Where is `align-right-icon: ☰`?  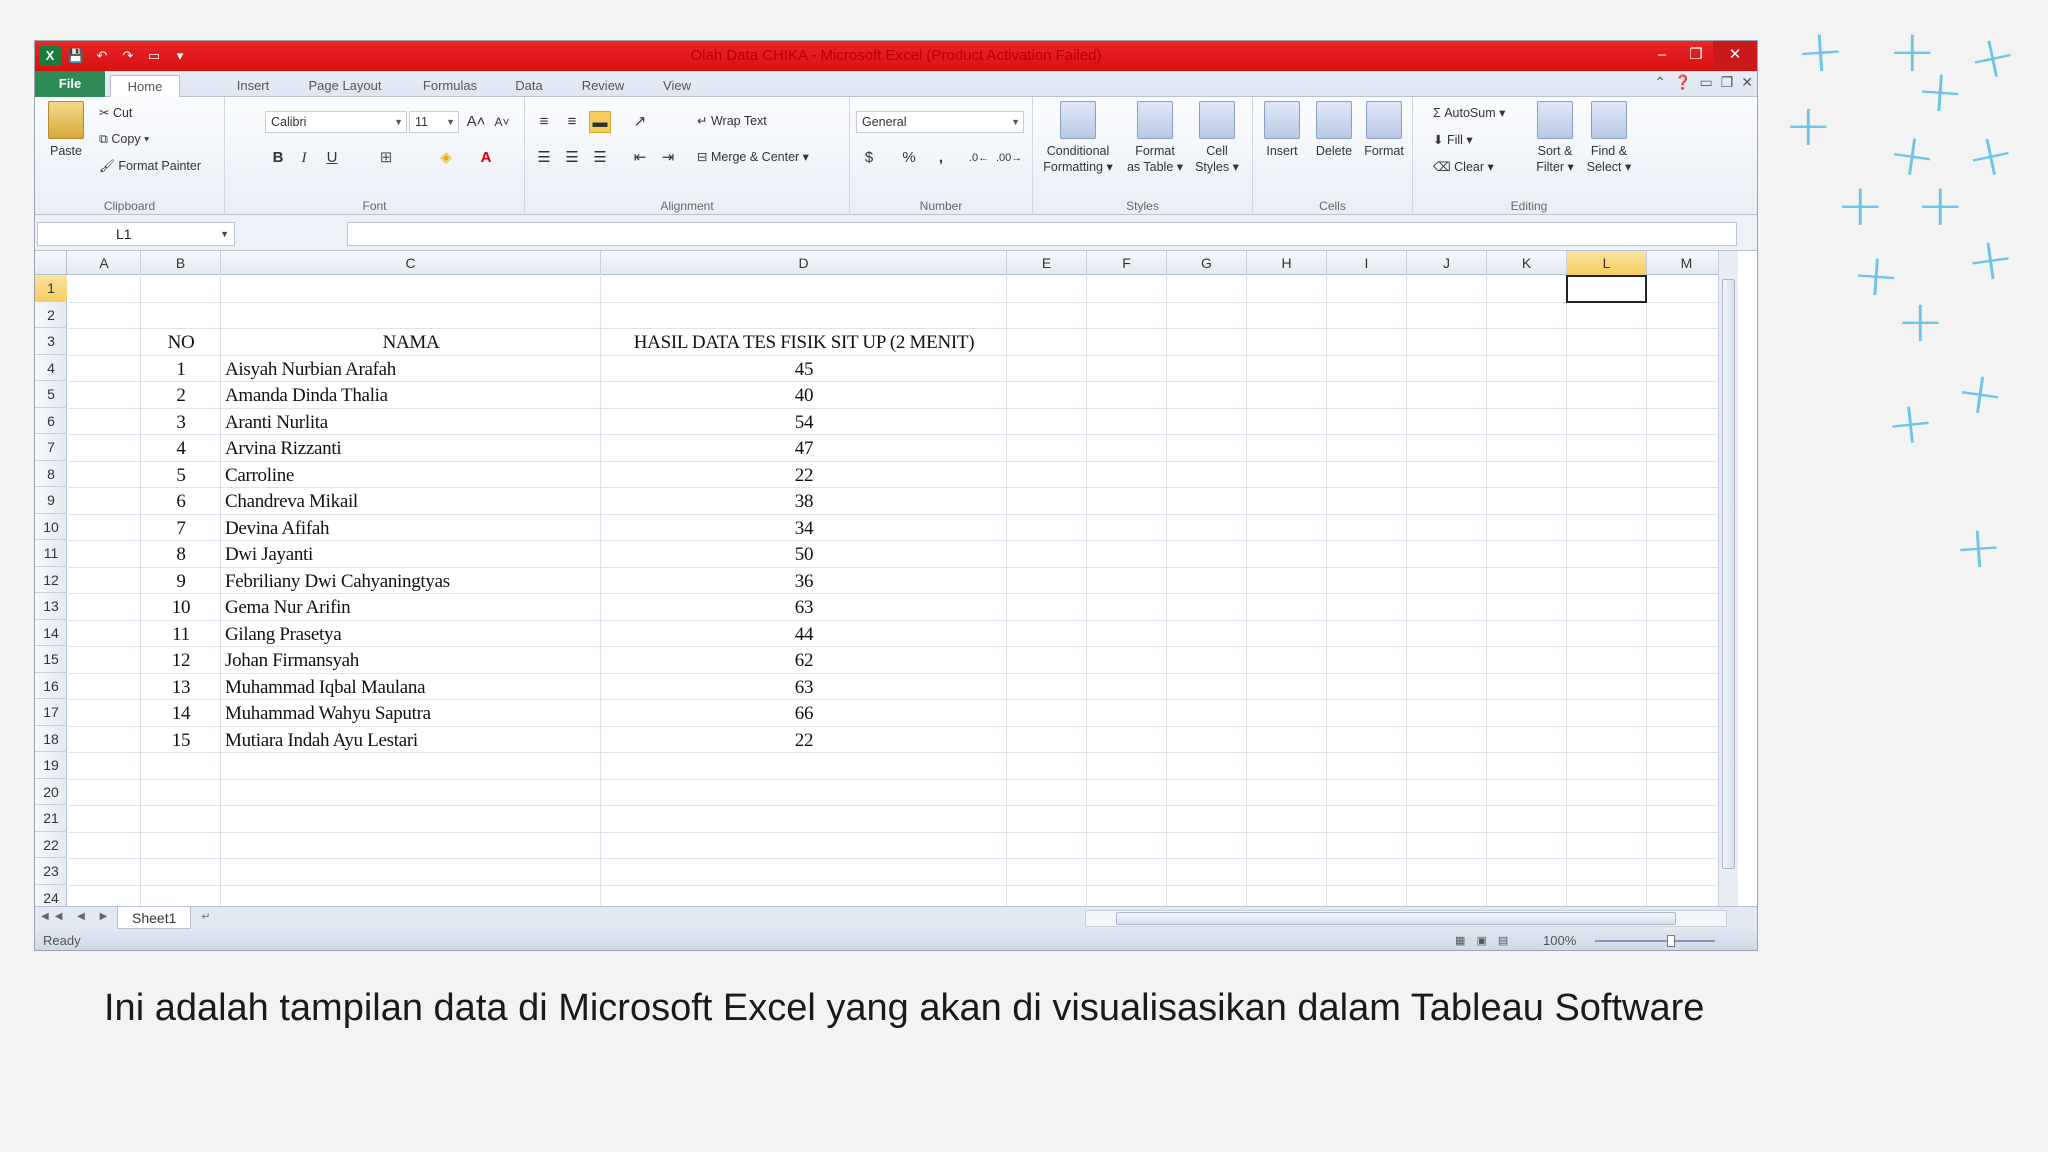 align-right-icon: ☰ is located at coordinates (600, 158).